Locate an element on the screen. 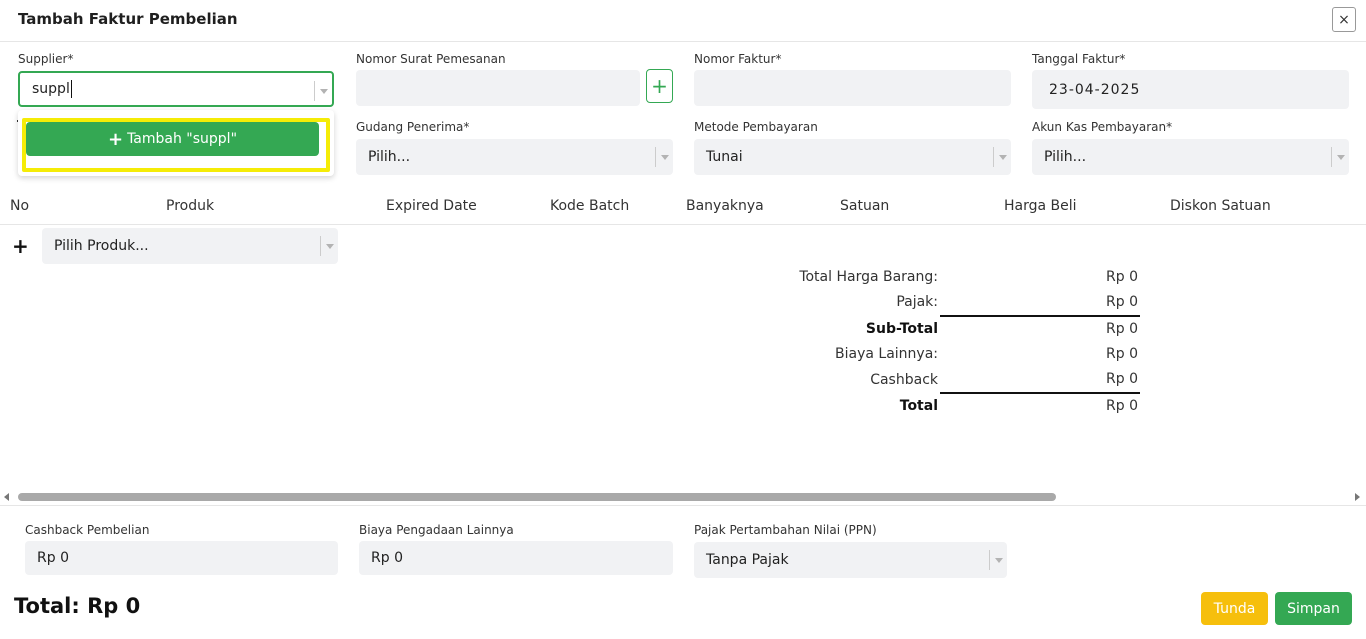 Image resolution: width=1366 pixels, height=639 pixels. add-supplier-label: Tambah "suppl" is located at coordinates (182, 139).